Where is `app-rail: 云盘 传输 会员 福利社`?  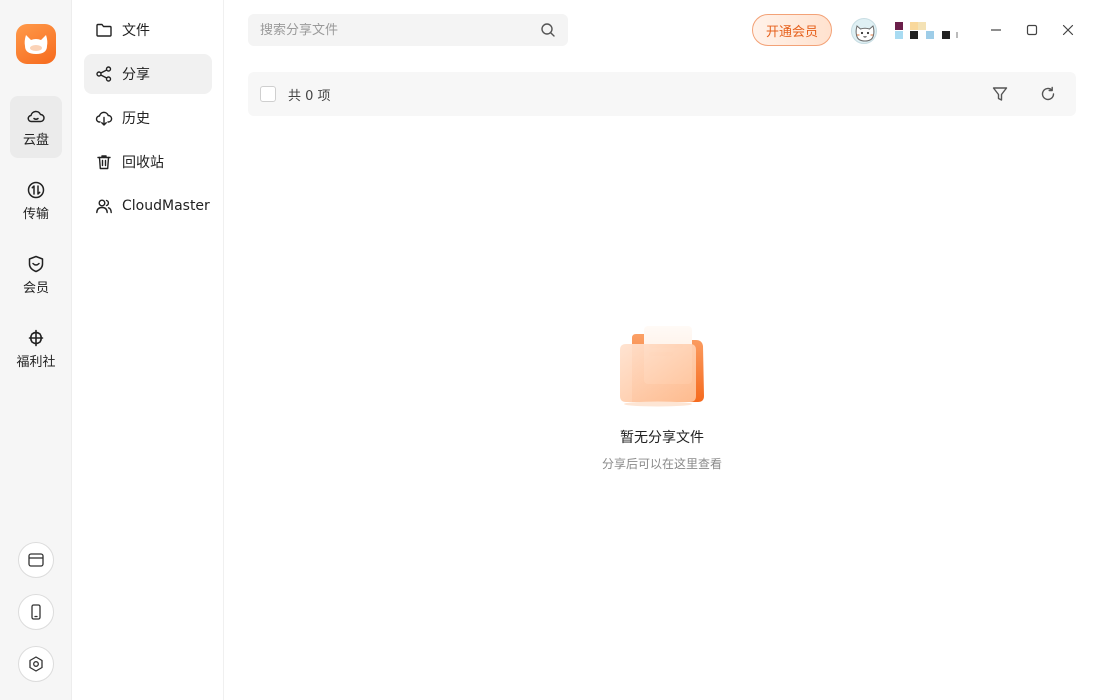
app-rail: 云盘 传输 会员 福利社 is located at coordinates (36, 350).